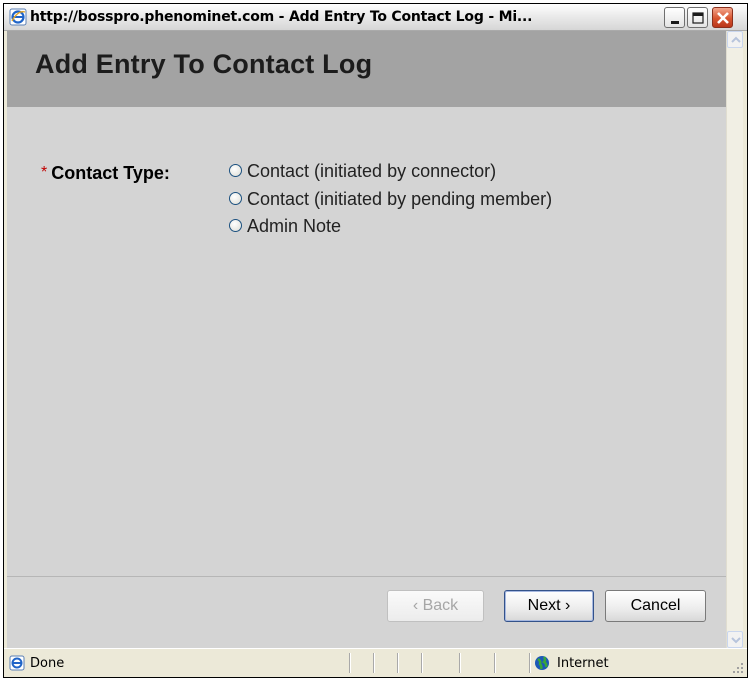 Image resolution: width=751 pixels, height=681 pixels. Describe the element at coordinates (372, 171) in the screenshot. I see `radio-option-label: Contact (initiated by connector)` at that location.